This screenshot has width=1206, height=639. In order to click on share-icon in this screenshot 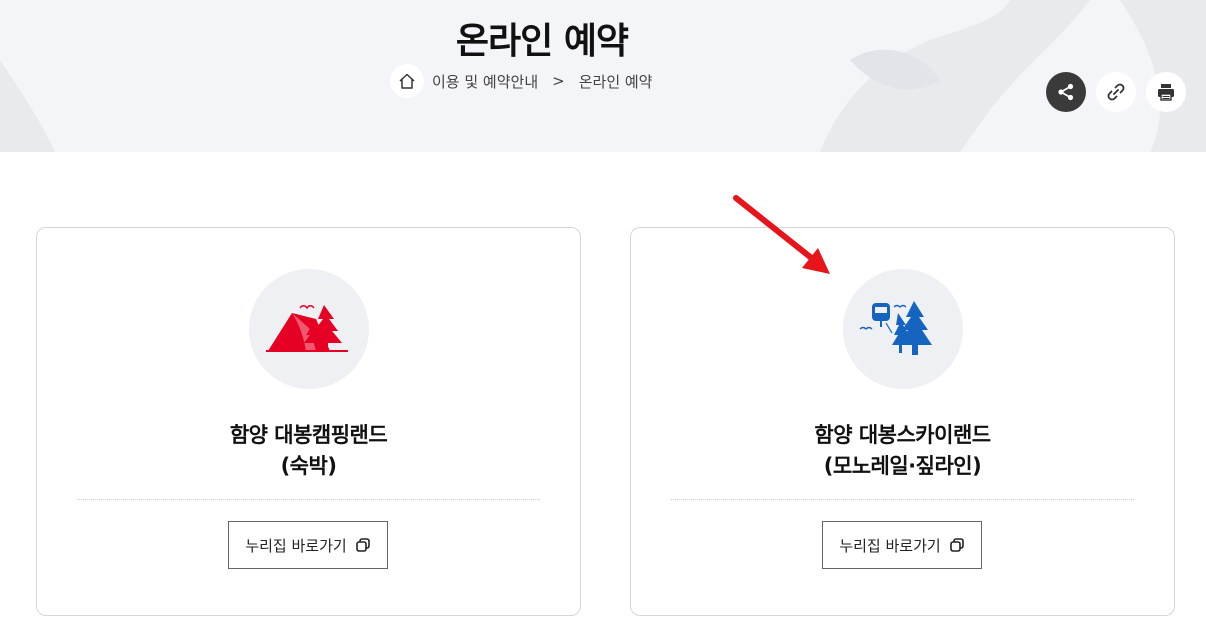, I will do `click(1066, 92)`.